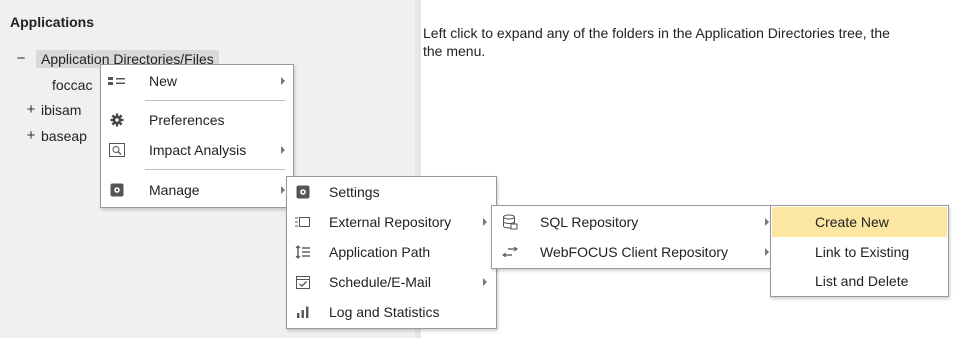  I want to click on calendar-icon, so click(303, 282).